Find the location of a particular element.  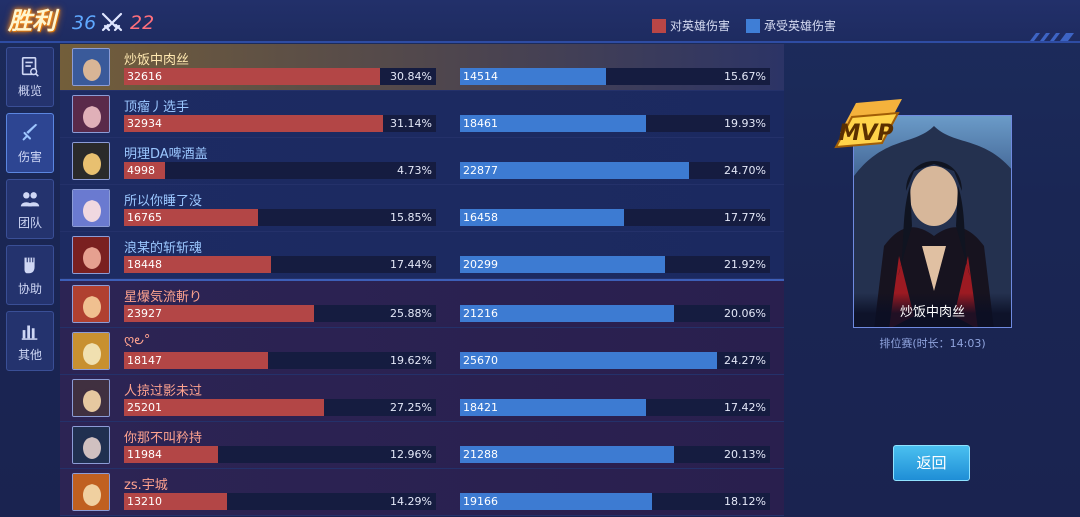

player-row: zs.宇城 13210 14.29% 19166 18.12% is located at coordinates (422, 492).